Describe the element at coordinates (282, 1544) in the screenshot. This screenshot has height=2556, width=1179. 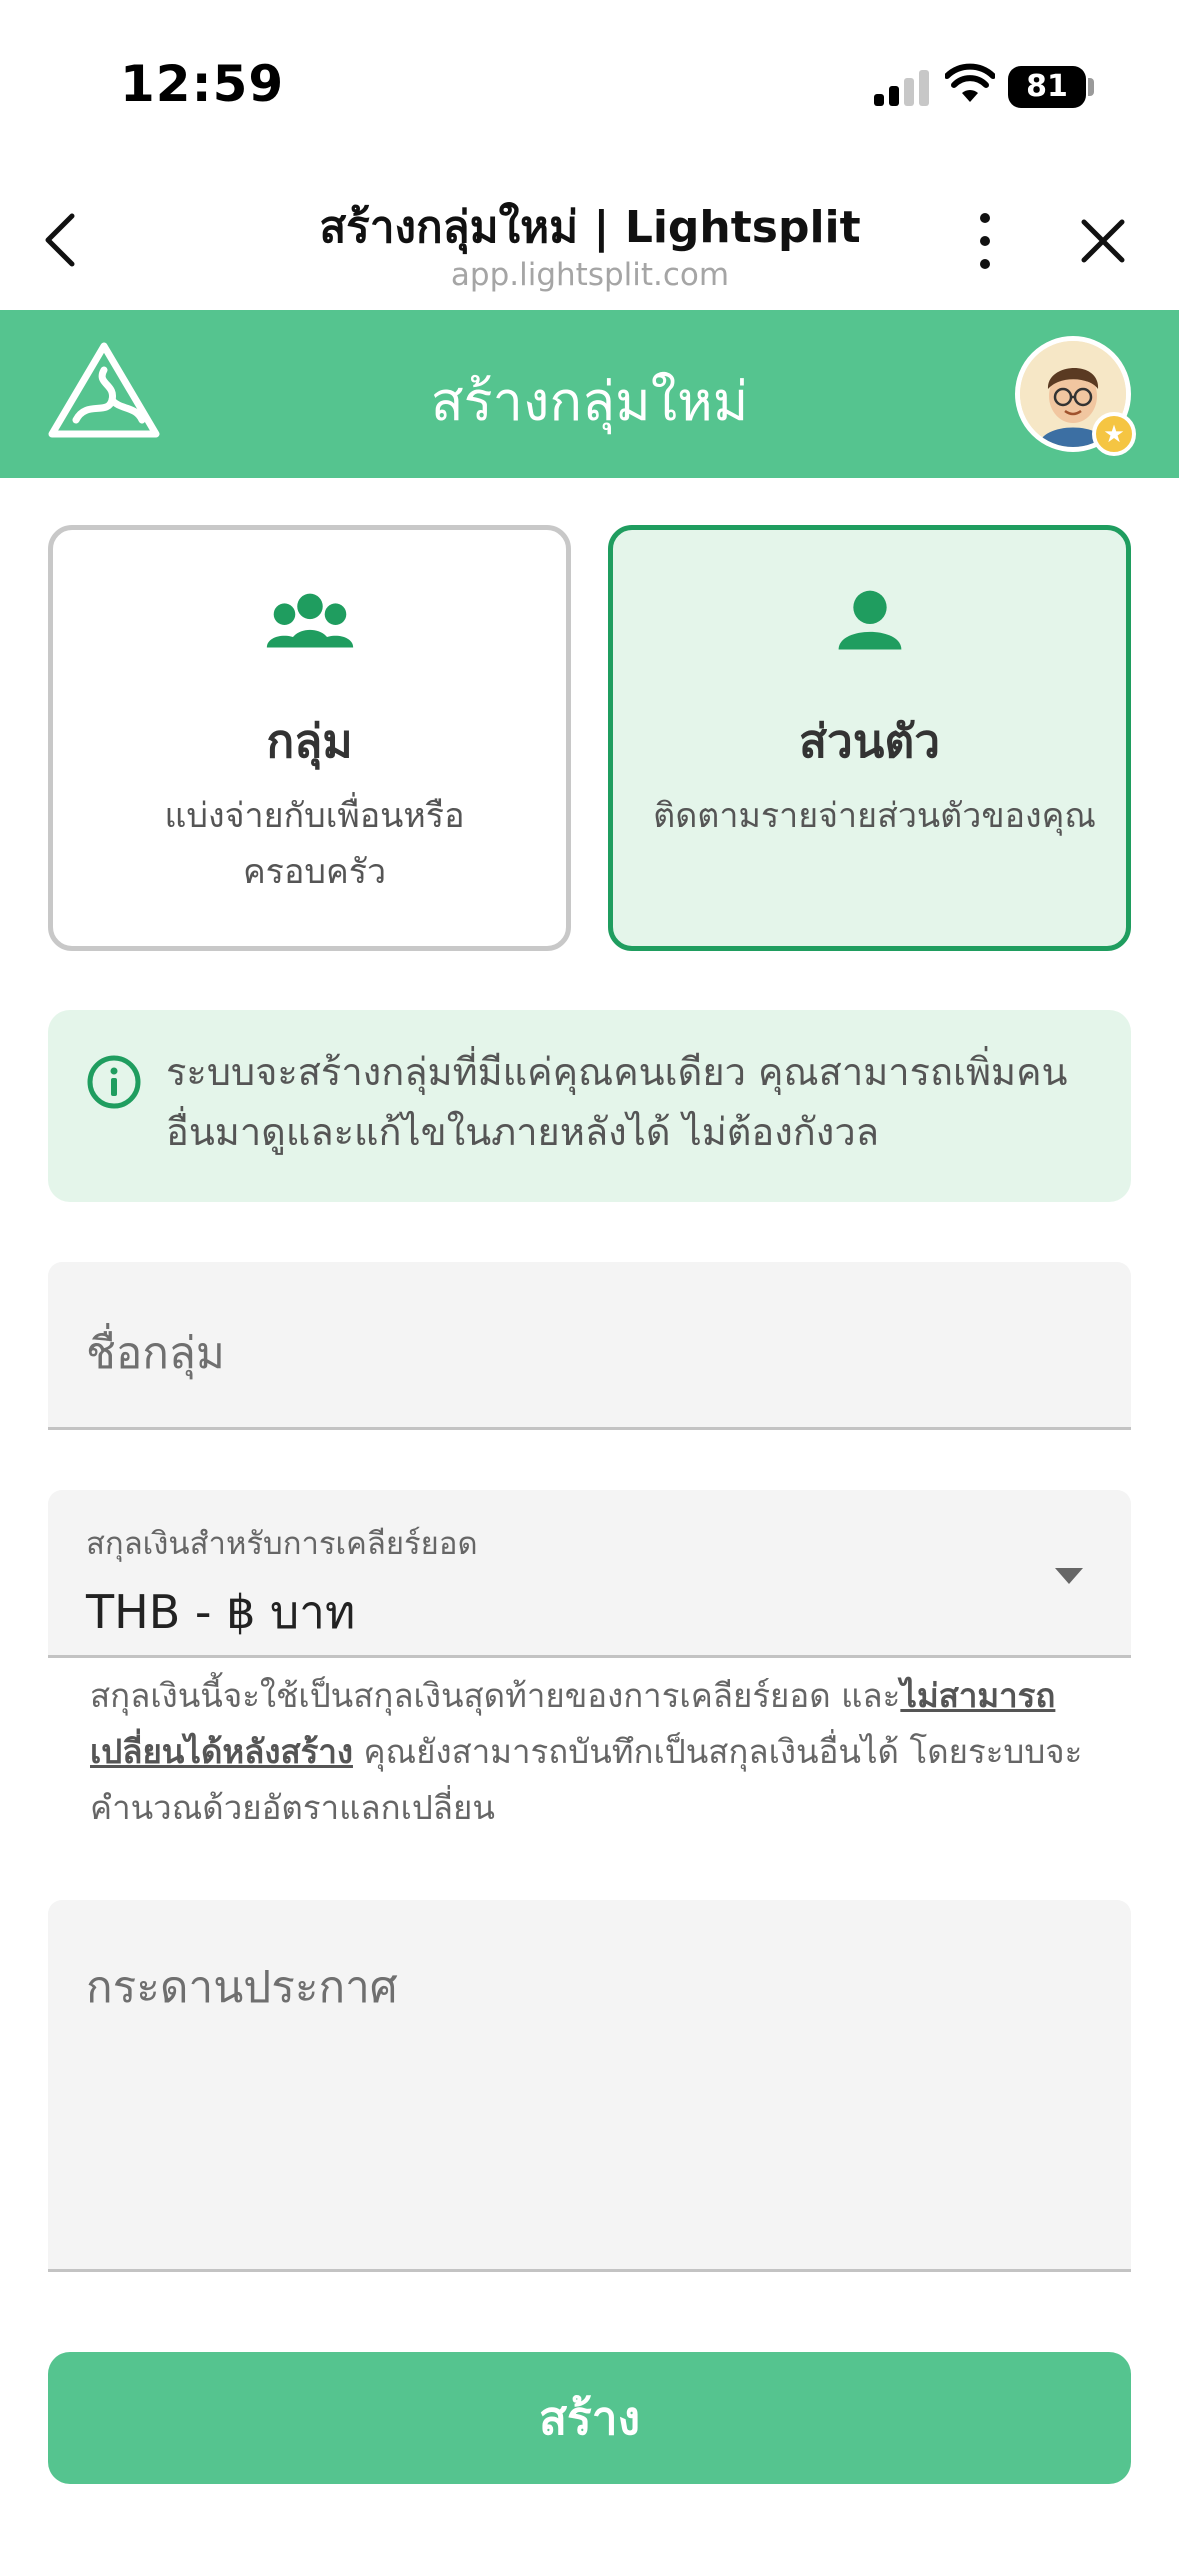
I see `currency-label: สกุลเงินสำหรับการเคลียร์ยอด` at that location.